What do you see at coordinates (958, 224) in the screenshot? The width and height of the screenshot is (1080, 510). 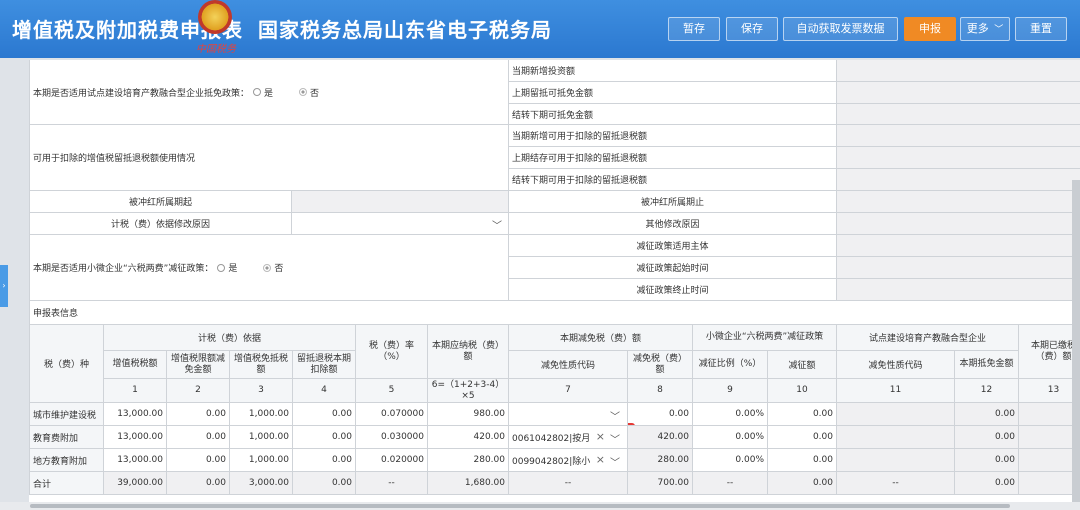 I see `other-reason-value` at bounding box center [958, 224].